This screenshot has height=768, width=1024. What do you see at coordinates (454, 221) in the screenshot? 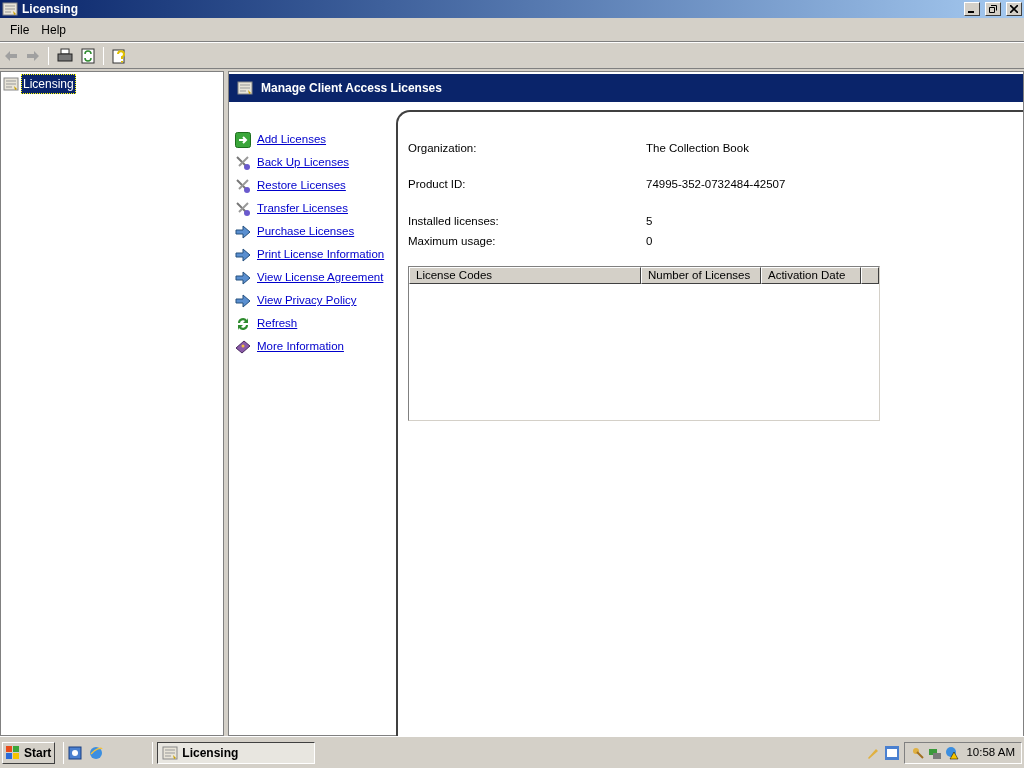
I see `field-label: Installed licenses:` at bounding box center [454, 221].